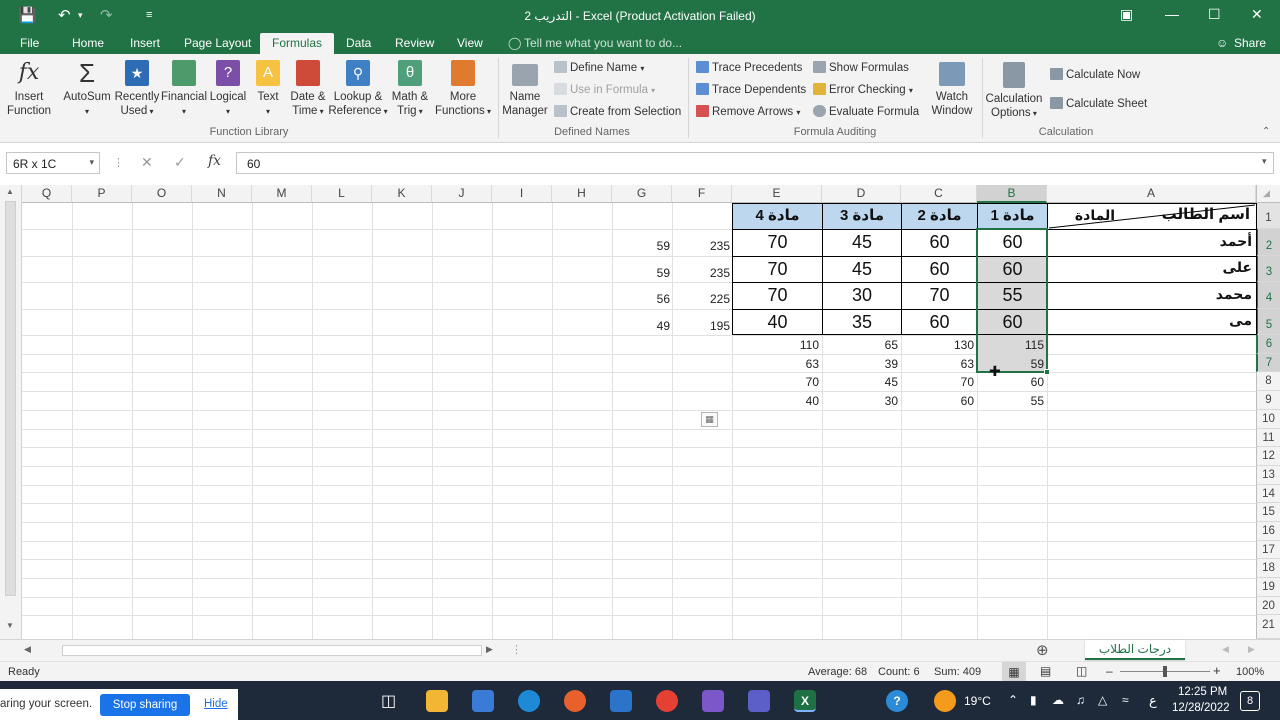  What do you see at coordinates (64, 15) in the screenshot?
I see `undo-icon: ↶` at bounding box center [64, 15].